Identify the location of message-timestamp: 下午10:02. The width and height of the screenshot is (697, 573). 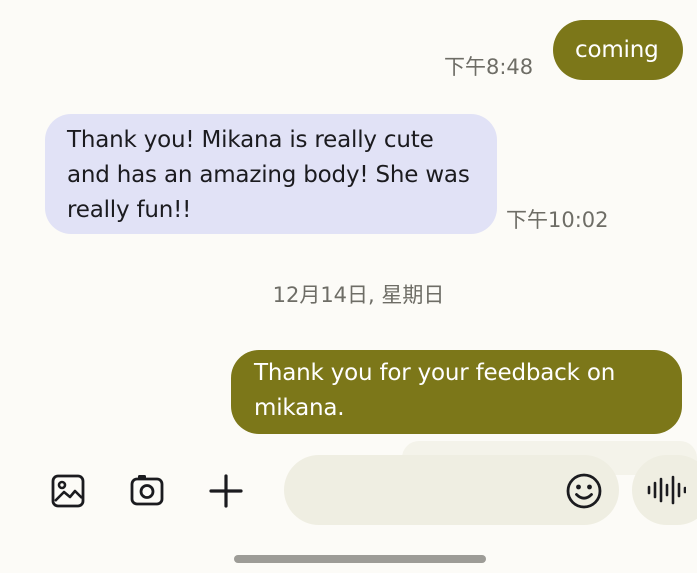
(557, 220).